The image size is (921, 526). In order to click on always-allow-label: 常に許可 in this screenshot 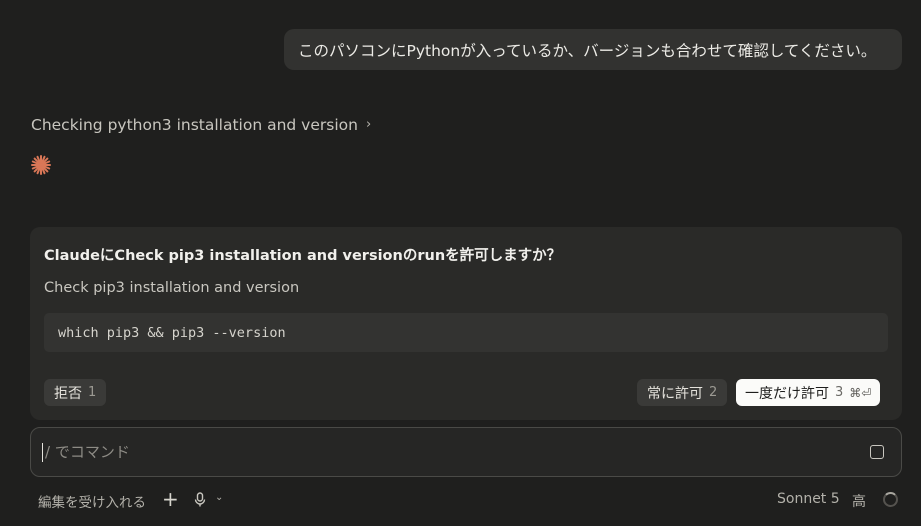, I will do `click(675, 393)`.